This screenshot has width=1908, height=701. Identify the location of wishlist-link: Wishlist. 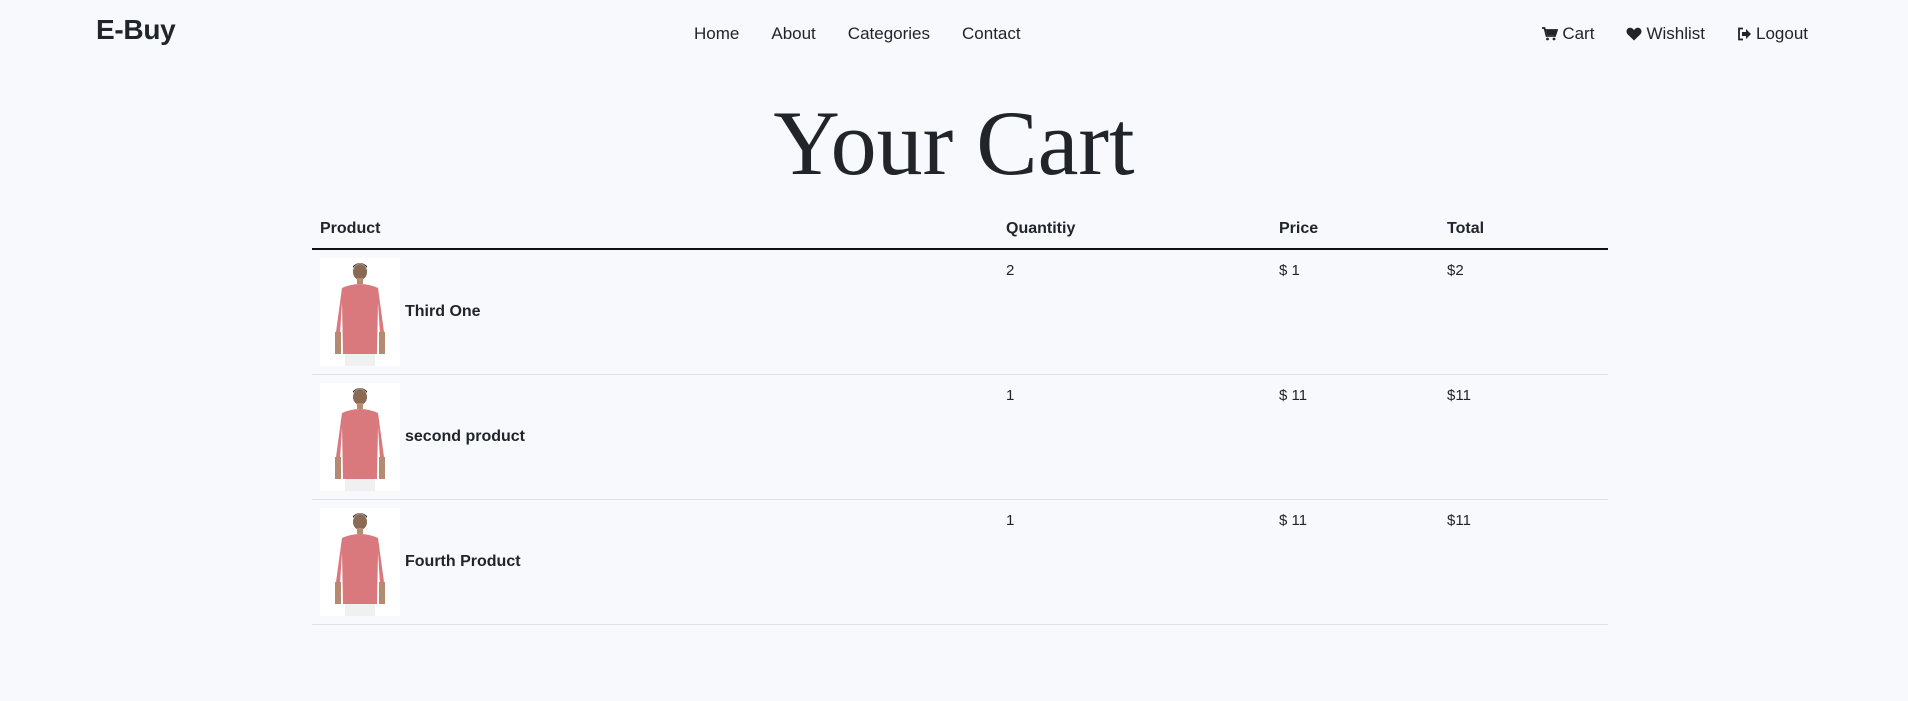
(1665, 34).